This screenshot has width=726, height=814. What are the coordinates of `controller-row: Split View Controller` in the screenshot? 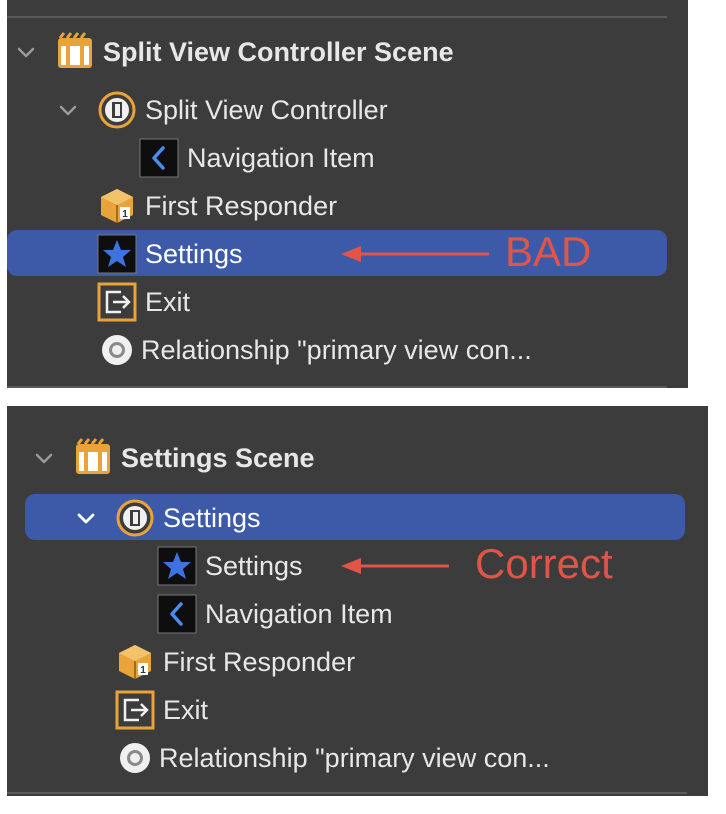 It's located at (337, 110).